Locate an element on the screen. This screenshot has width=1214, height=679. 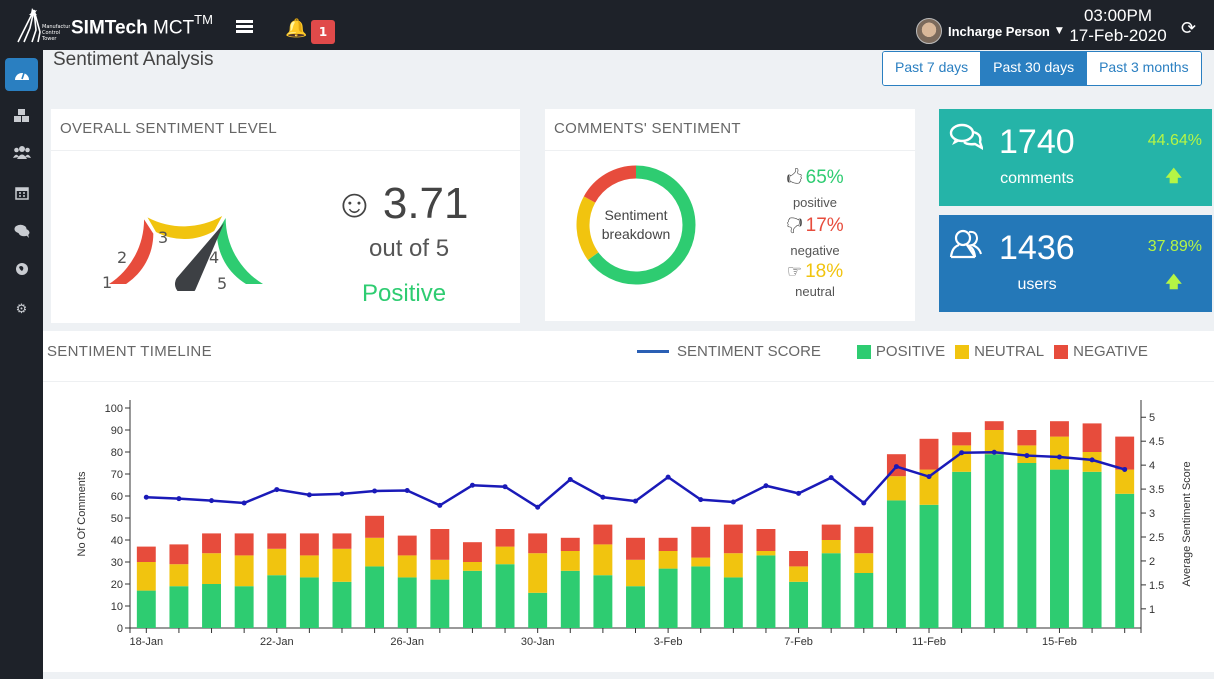
legend-item-positive: POSITIVE is located at coordinates (900, 351).